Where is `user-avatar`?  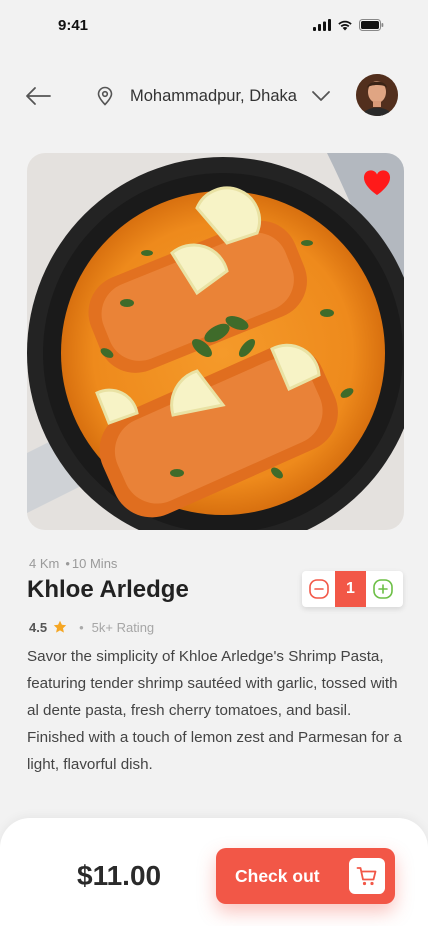
user-avatar is located at coordinates (377, 95).